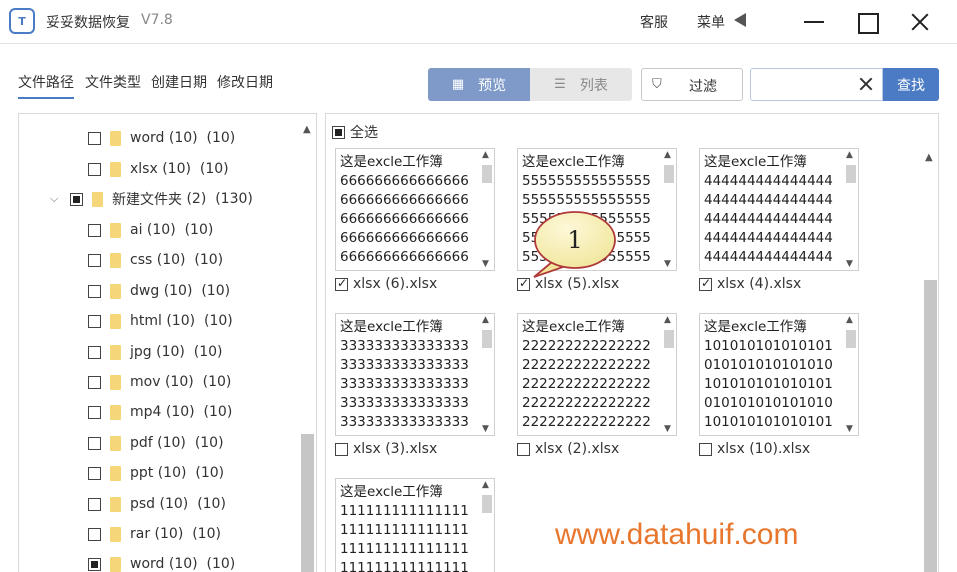 This screenshot has height=572, width=957. Describe the element at coordinates (355, 132) in the screenshot. I see `select-all: 全选` at that location.